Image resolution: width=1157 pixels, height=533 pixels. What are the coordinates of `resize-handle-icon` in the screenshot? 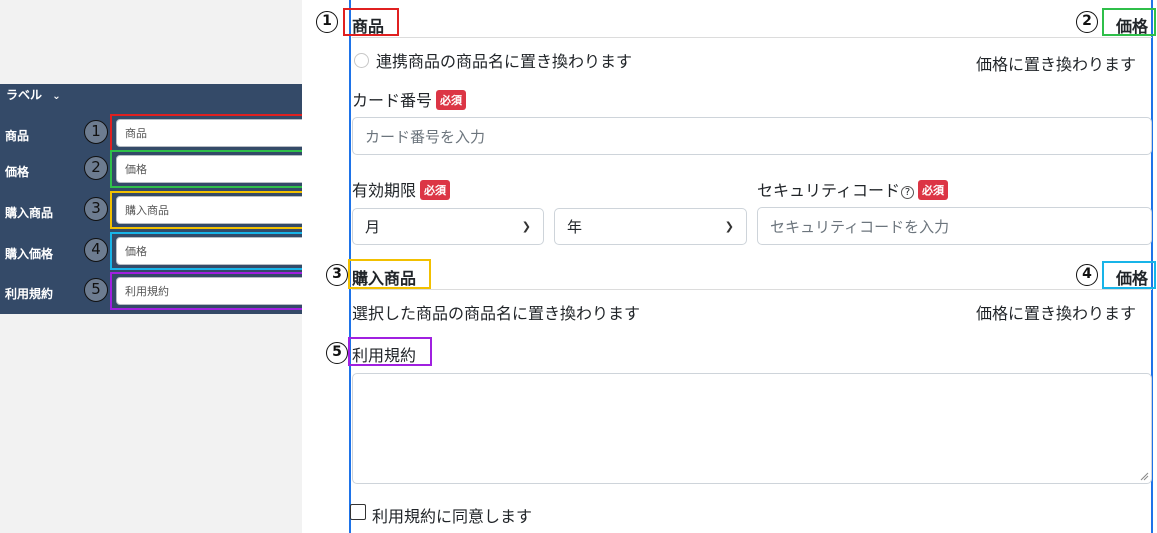 It's located at (1144, 476).